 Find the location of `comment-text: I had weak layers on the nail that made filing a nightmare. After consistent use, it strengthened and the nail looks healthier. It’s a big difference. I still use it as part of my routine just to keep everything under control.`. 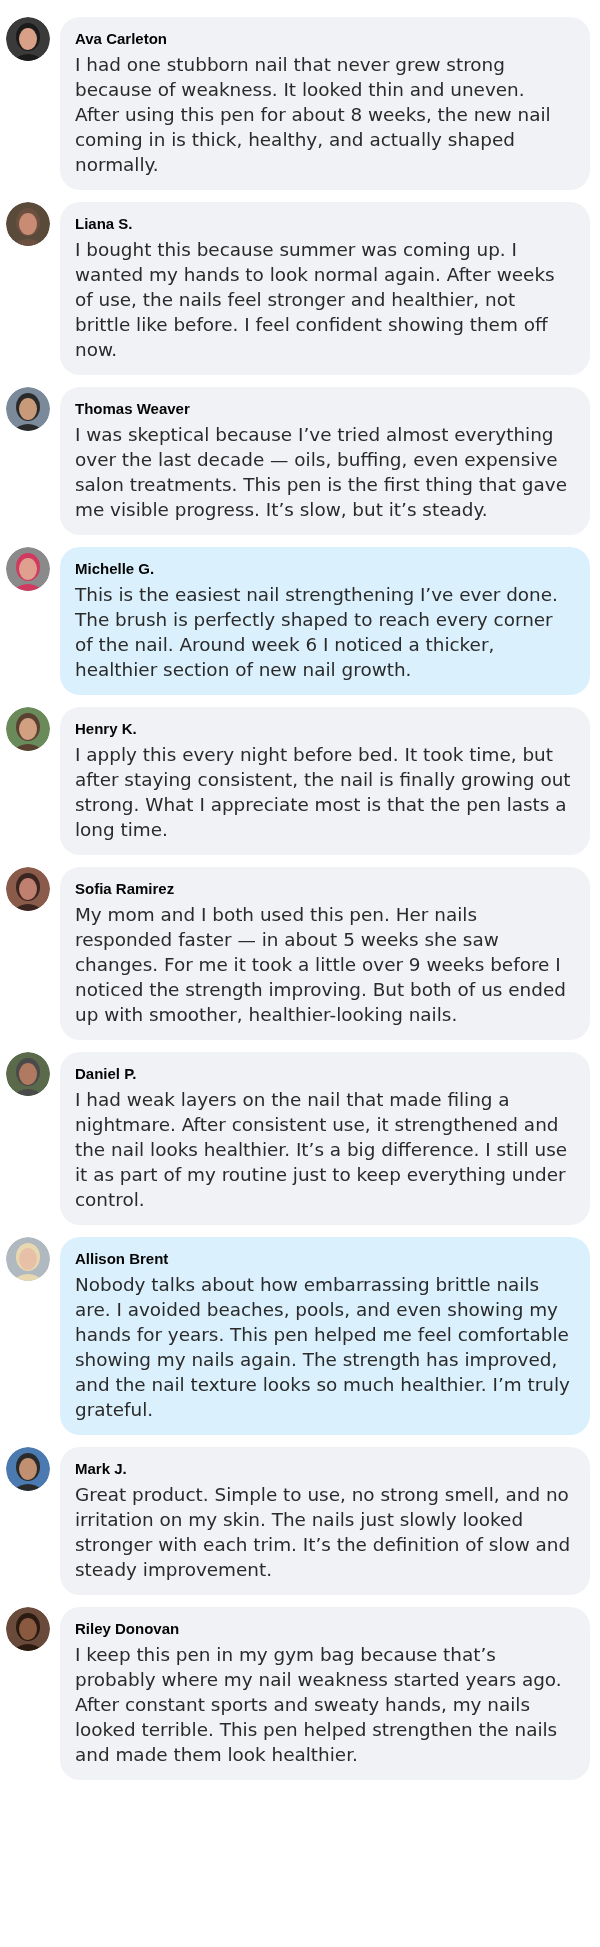

comment-text: I had weak layers on the nail that made filing a nightmare. After consistent use, it strengthened and the nail looks healthier. It’s a big difference. I still use it as part of my routine just to keep everything under control. is located at coordinates (322, 1150).